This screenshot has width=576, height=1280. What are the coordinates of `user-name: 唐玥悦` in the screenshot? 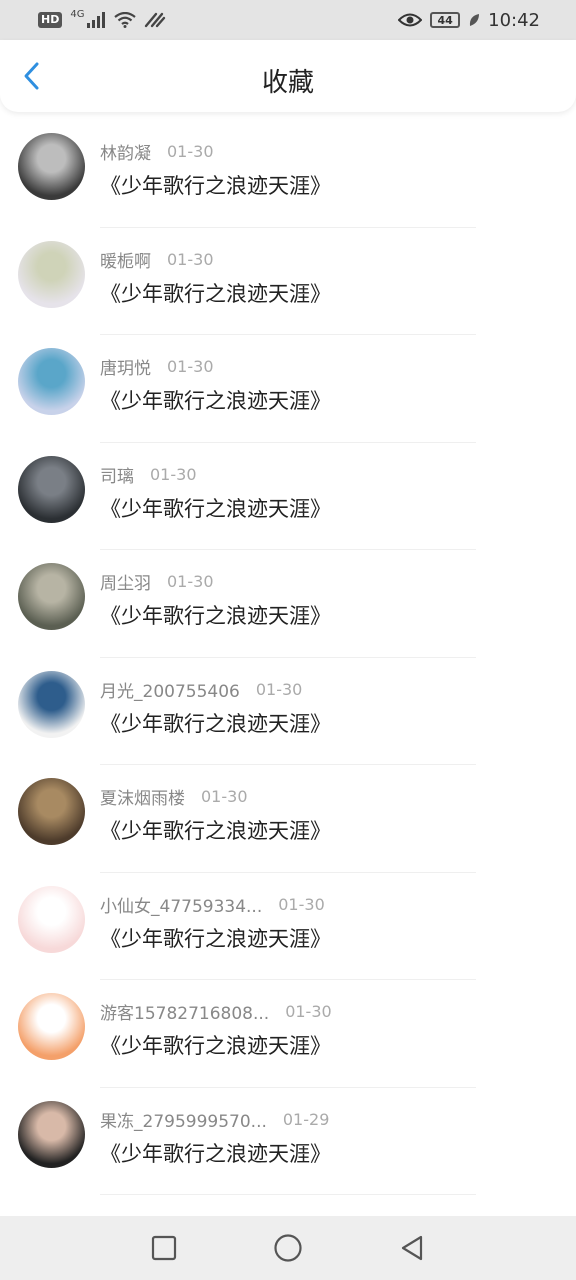 It's located at (125, 369).